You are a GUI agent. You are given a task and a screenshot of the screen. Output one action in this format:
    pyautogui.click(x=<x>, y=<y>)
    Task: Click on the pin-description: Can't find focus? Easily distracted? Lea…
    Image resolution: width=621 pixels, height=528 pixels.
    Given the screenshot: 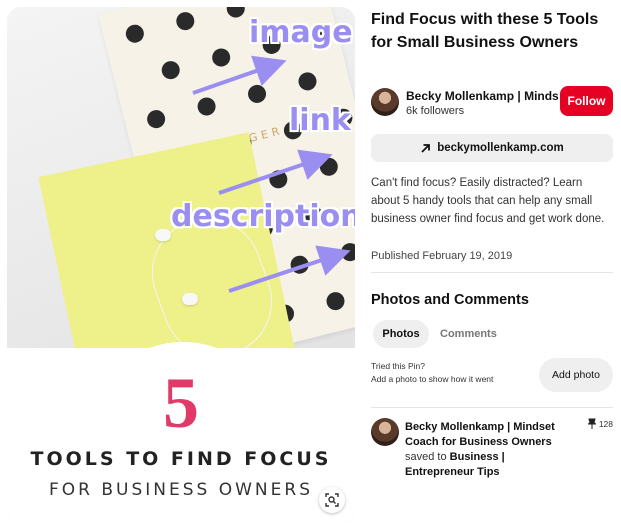 What is the action you would take?
    pyautogui.click(x=488, y=201)
    